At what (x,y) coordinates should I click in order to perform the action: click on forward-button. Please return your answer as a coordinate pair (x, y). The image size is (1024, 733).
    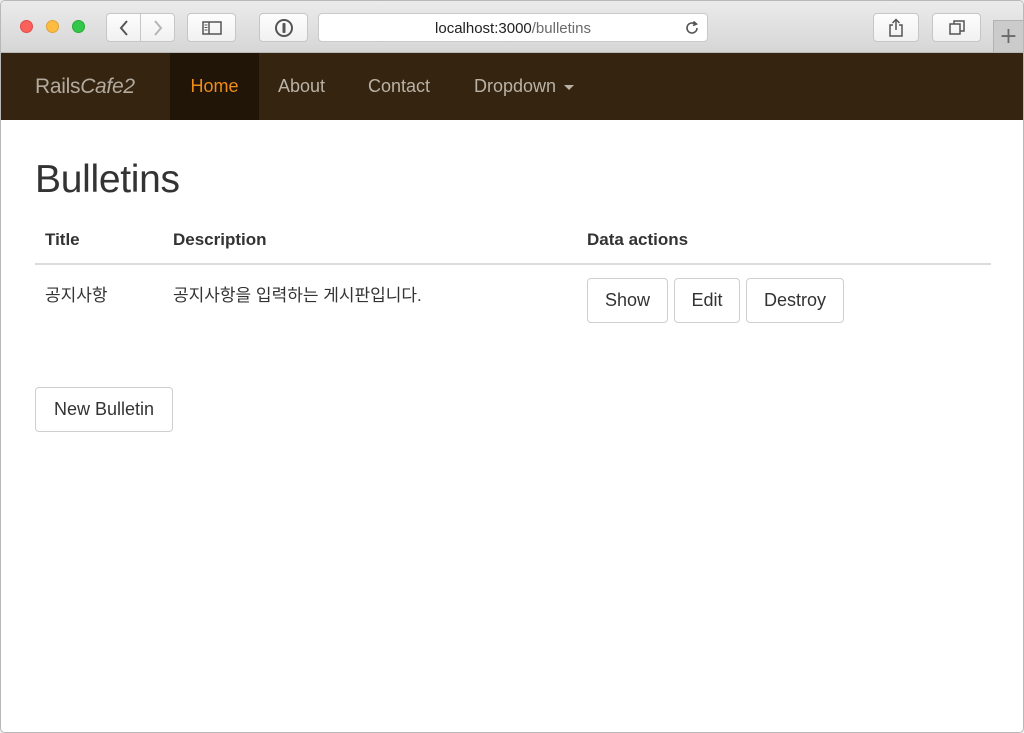
    Looking at the image, I should click on (157, 27).